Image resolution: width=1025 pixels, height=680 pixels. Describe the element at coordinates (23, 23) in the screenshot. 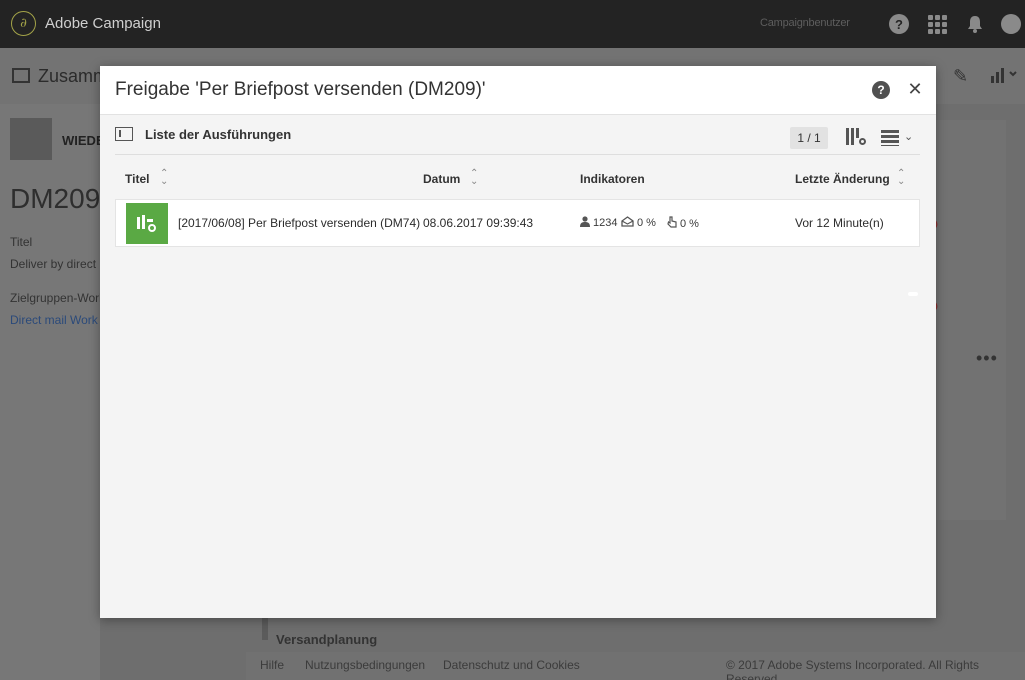

I see `adobe-campaign-logo-icon: ∂` at that location.